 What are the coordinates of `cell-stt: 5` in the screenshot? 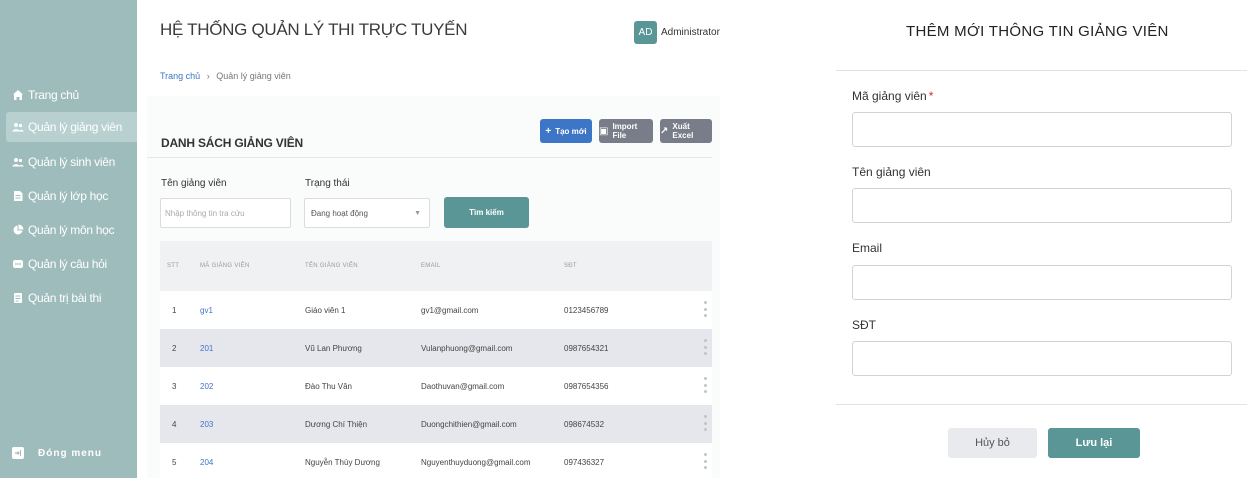 It's located at (174, 462).